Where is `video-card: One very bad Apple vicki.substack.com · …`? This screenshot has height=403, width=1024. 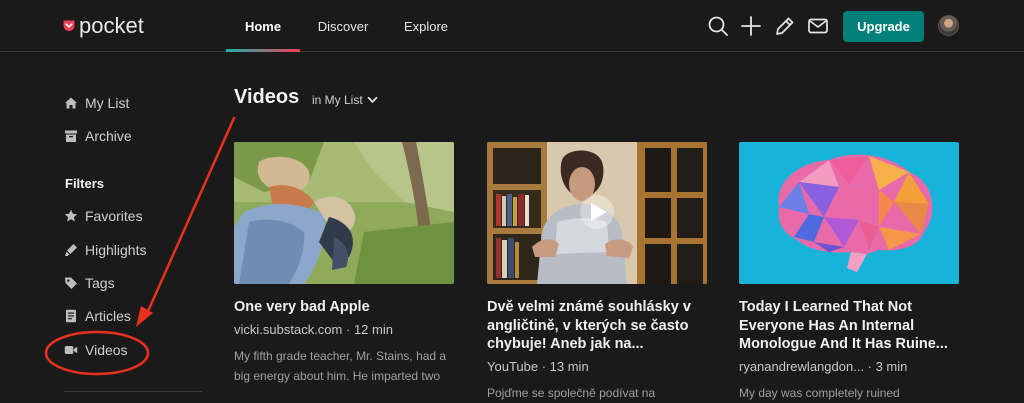 video-card: One very bad Apple vicki.substack.com · … is located at coordinates (344, 264).